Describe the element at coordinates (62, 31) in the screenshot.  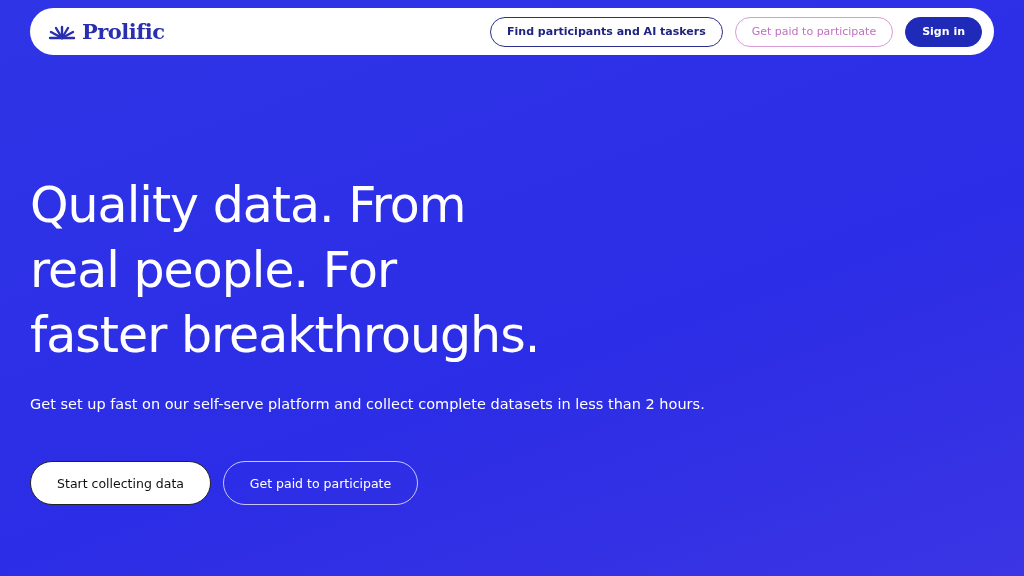
I see `logo-icon` at that location.